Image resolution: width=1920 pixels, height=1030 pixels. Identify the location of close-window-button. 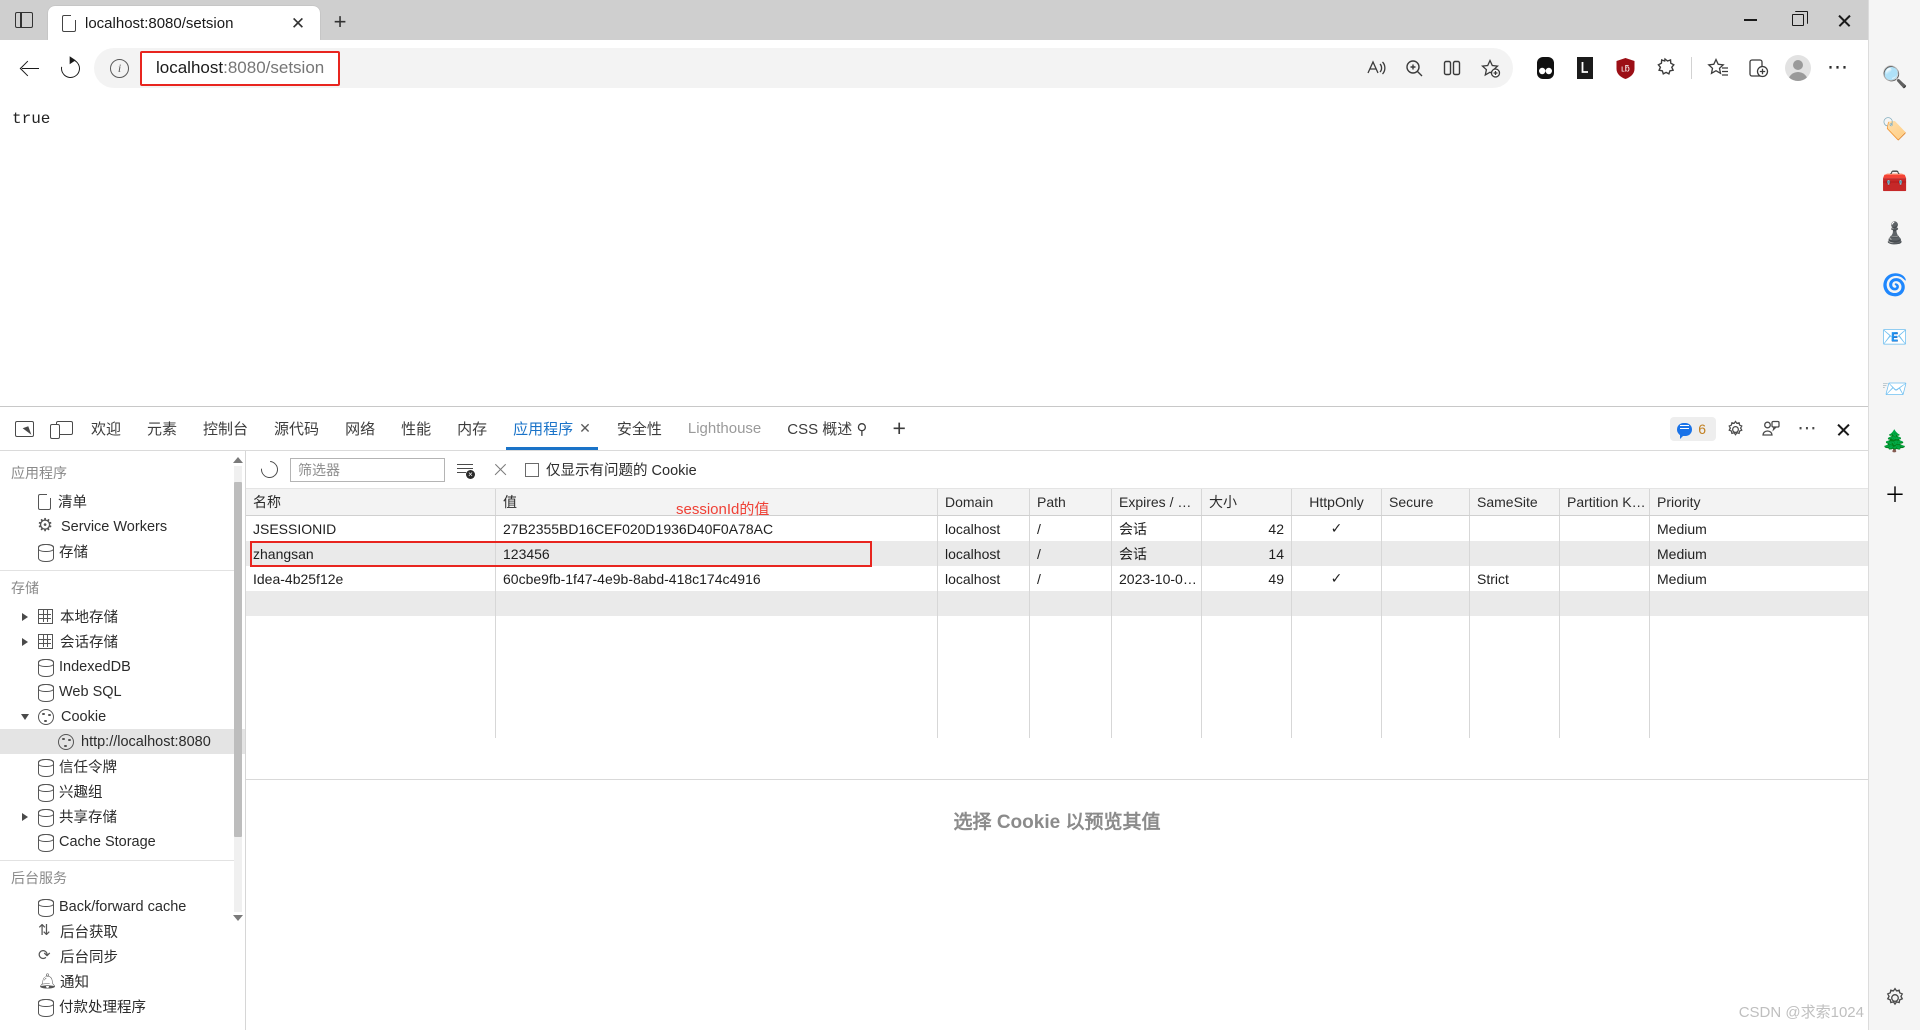
(1844, 20).